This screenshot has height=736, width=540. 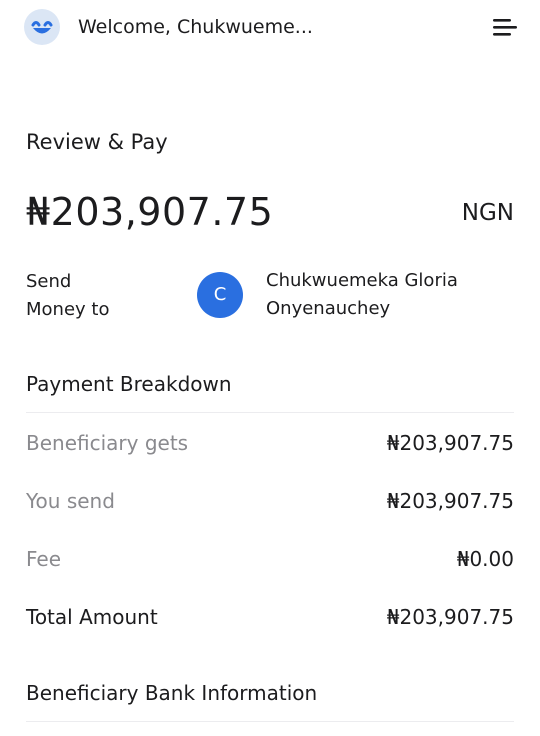 I want to click on beneficiary-bank-info-title: Beneficiary Bank Information, so click(x=172, y=693).